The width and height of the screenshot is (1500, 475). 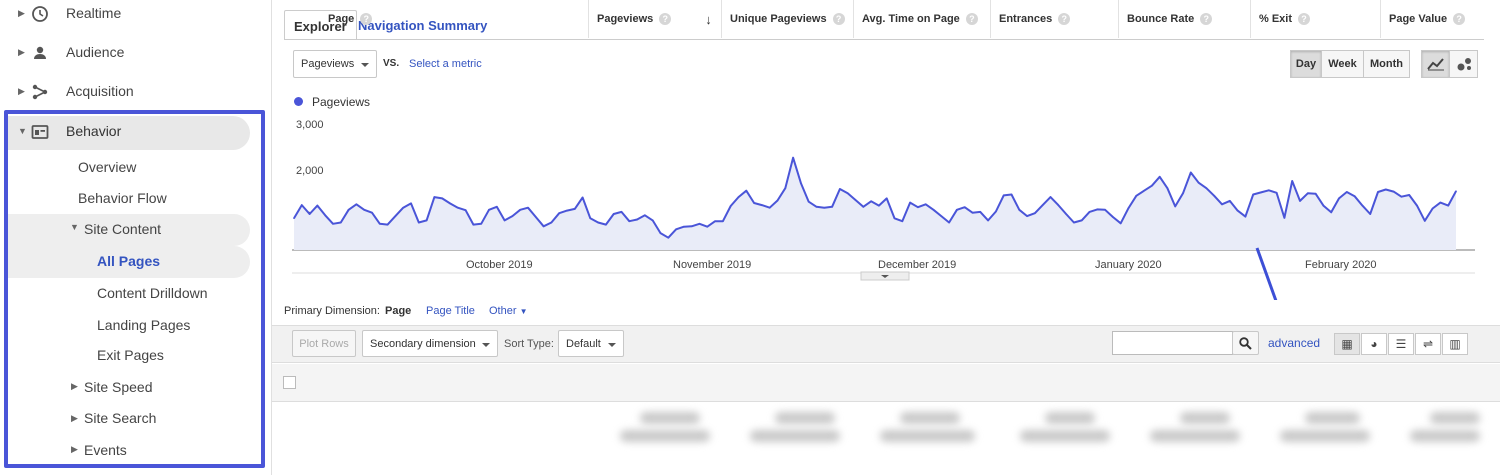 What do you see at coordinates (1172, 343) in the screenshot?
I see `table-search-input` at bounding box center [1172, 343].